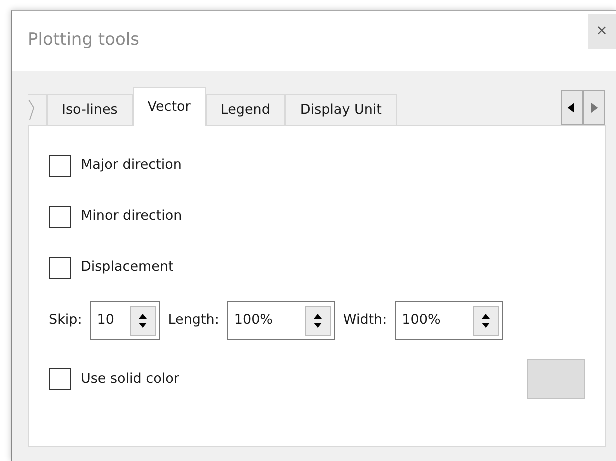  I want to click on spinner-label: Length:, so click(194, 320).